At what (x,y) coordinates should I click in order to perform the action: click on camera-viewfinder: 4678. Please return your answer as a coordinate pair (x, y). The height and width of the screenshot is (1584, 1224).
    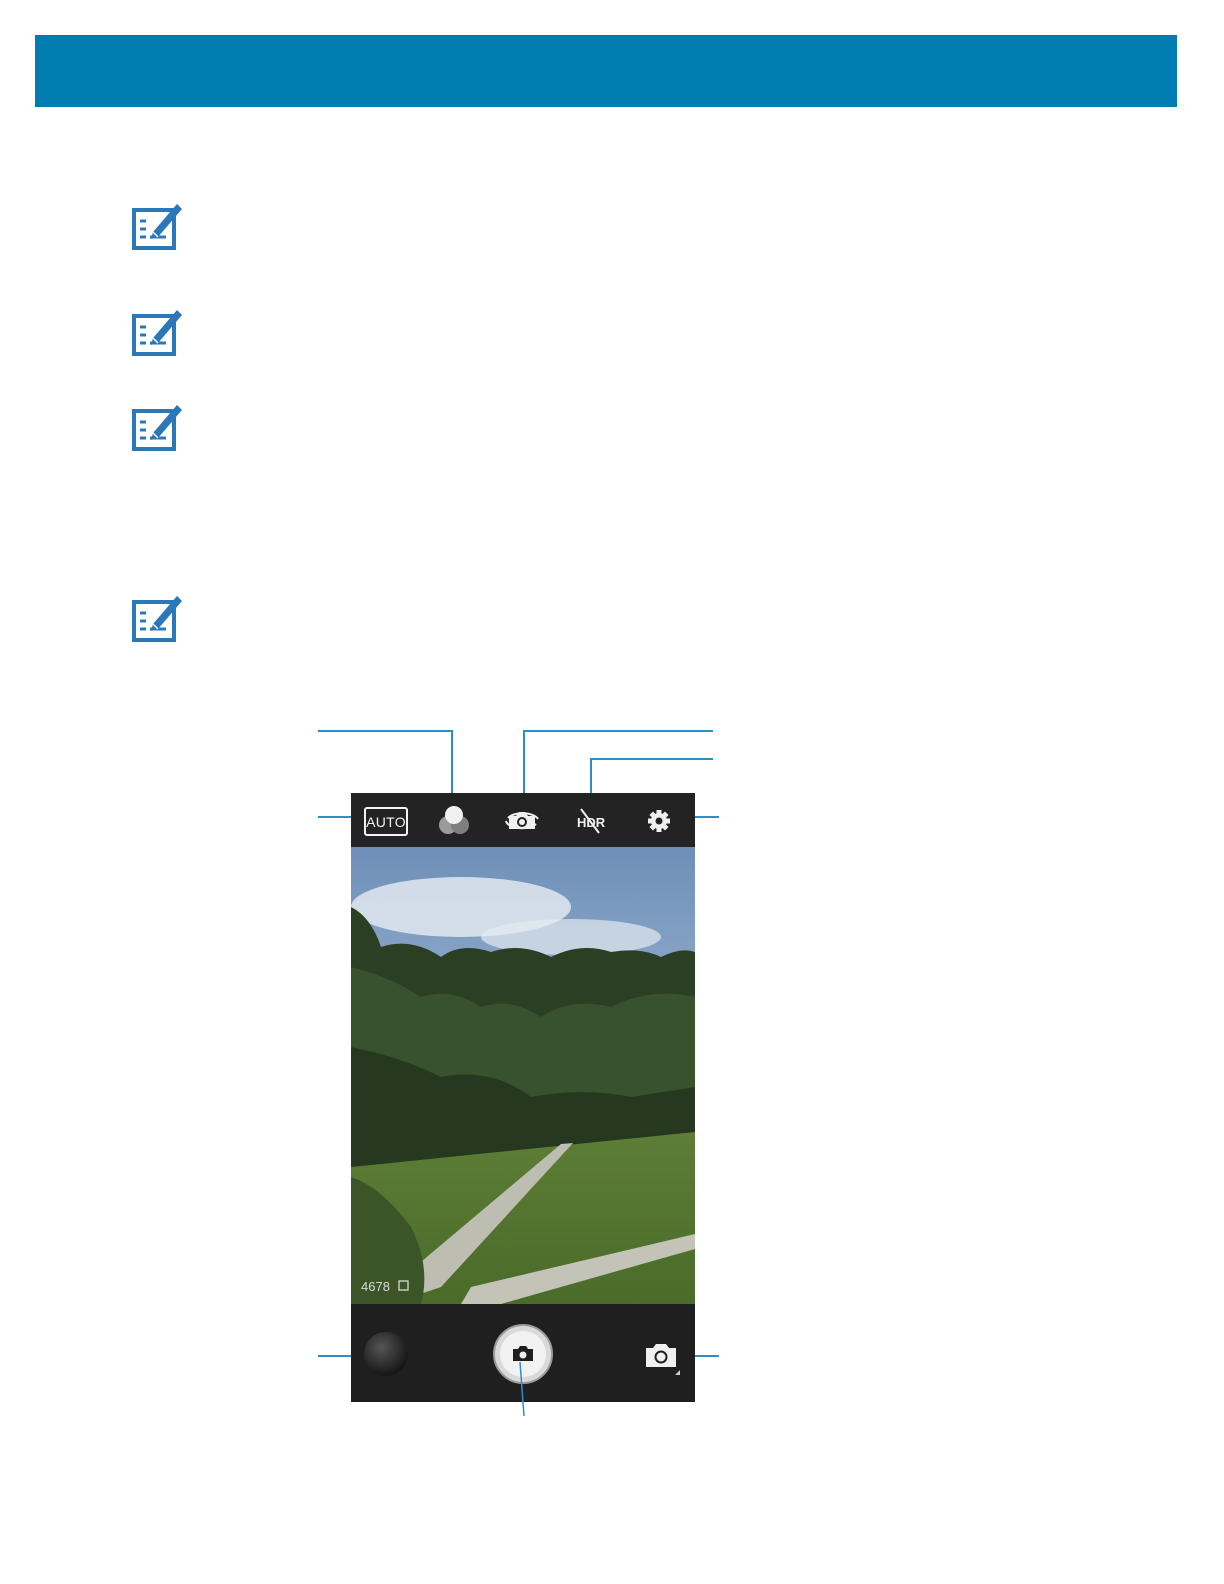
    Looking at the image, I should click on (523, 1075).